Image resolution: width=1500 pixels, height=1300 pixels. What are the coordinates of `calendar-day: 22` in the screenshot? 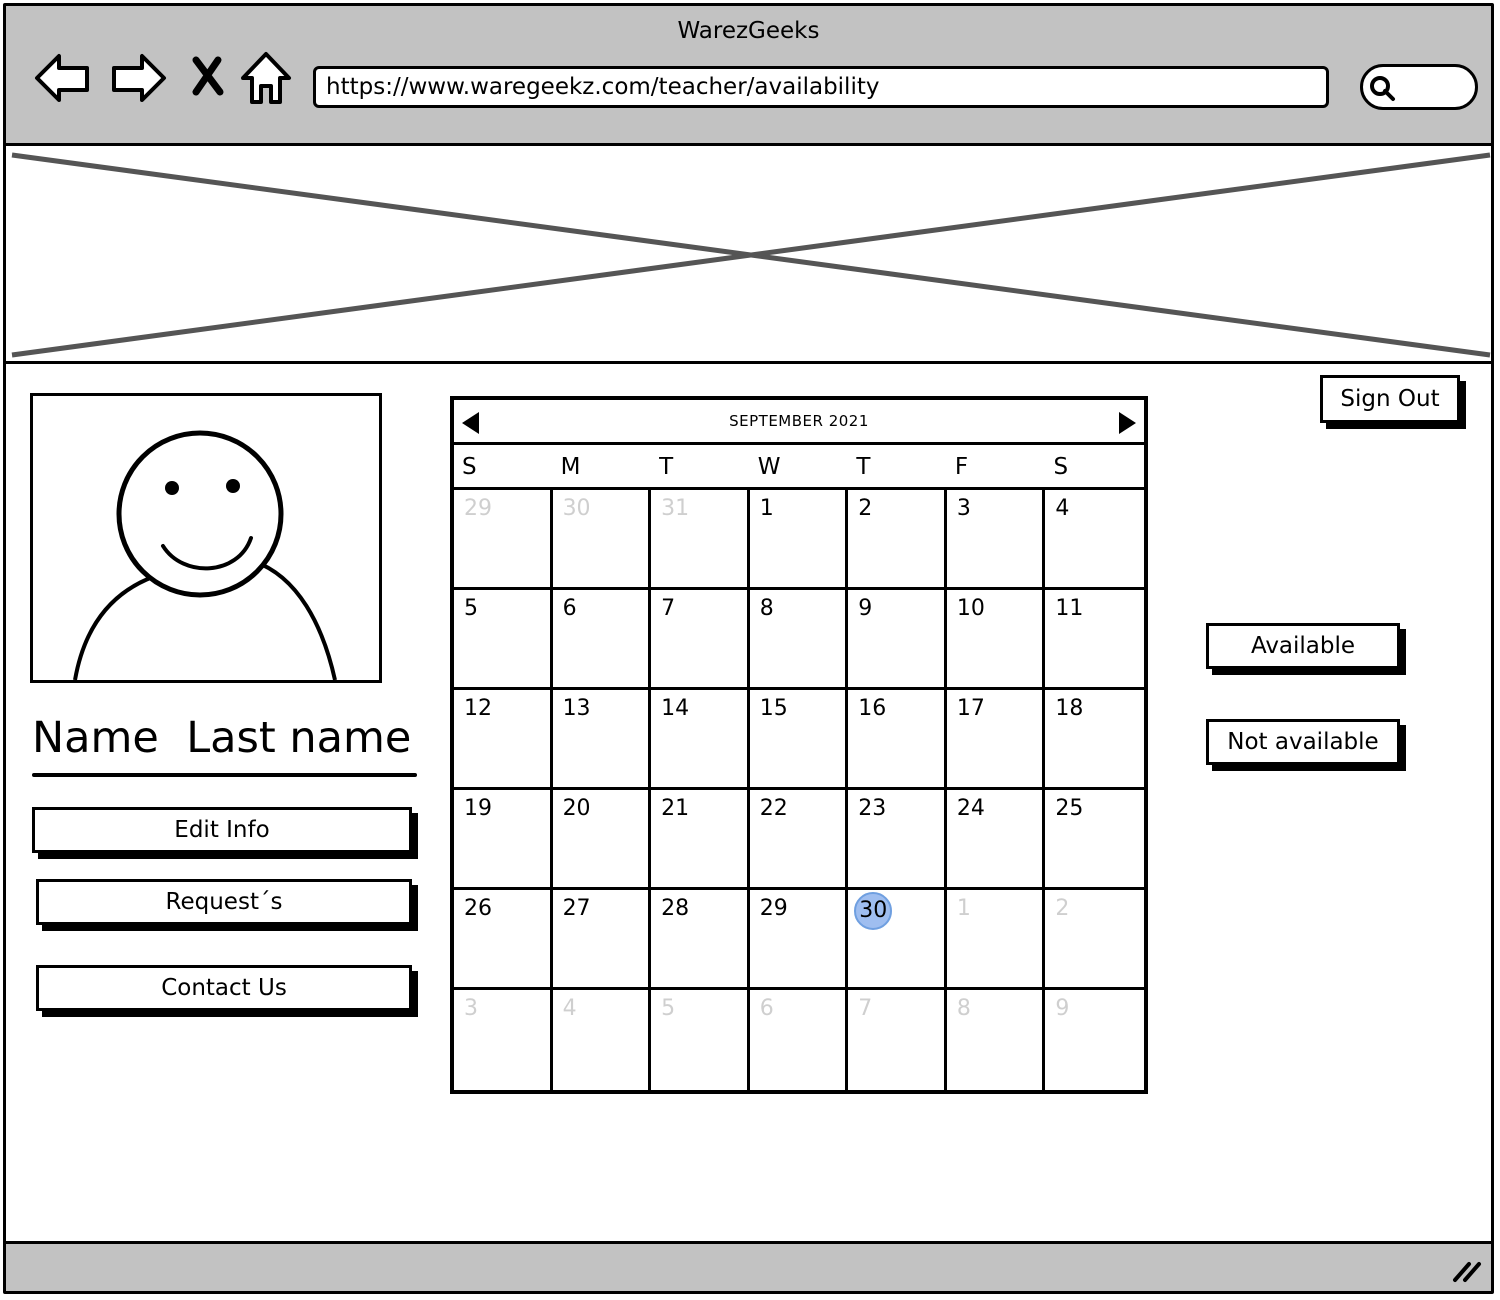 It's located at (799, 840).